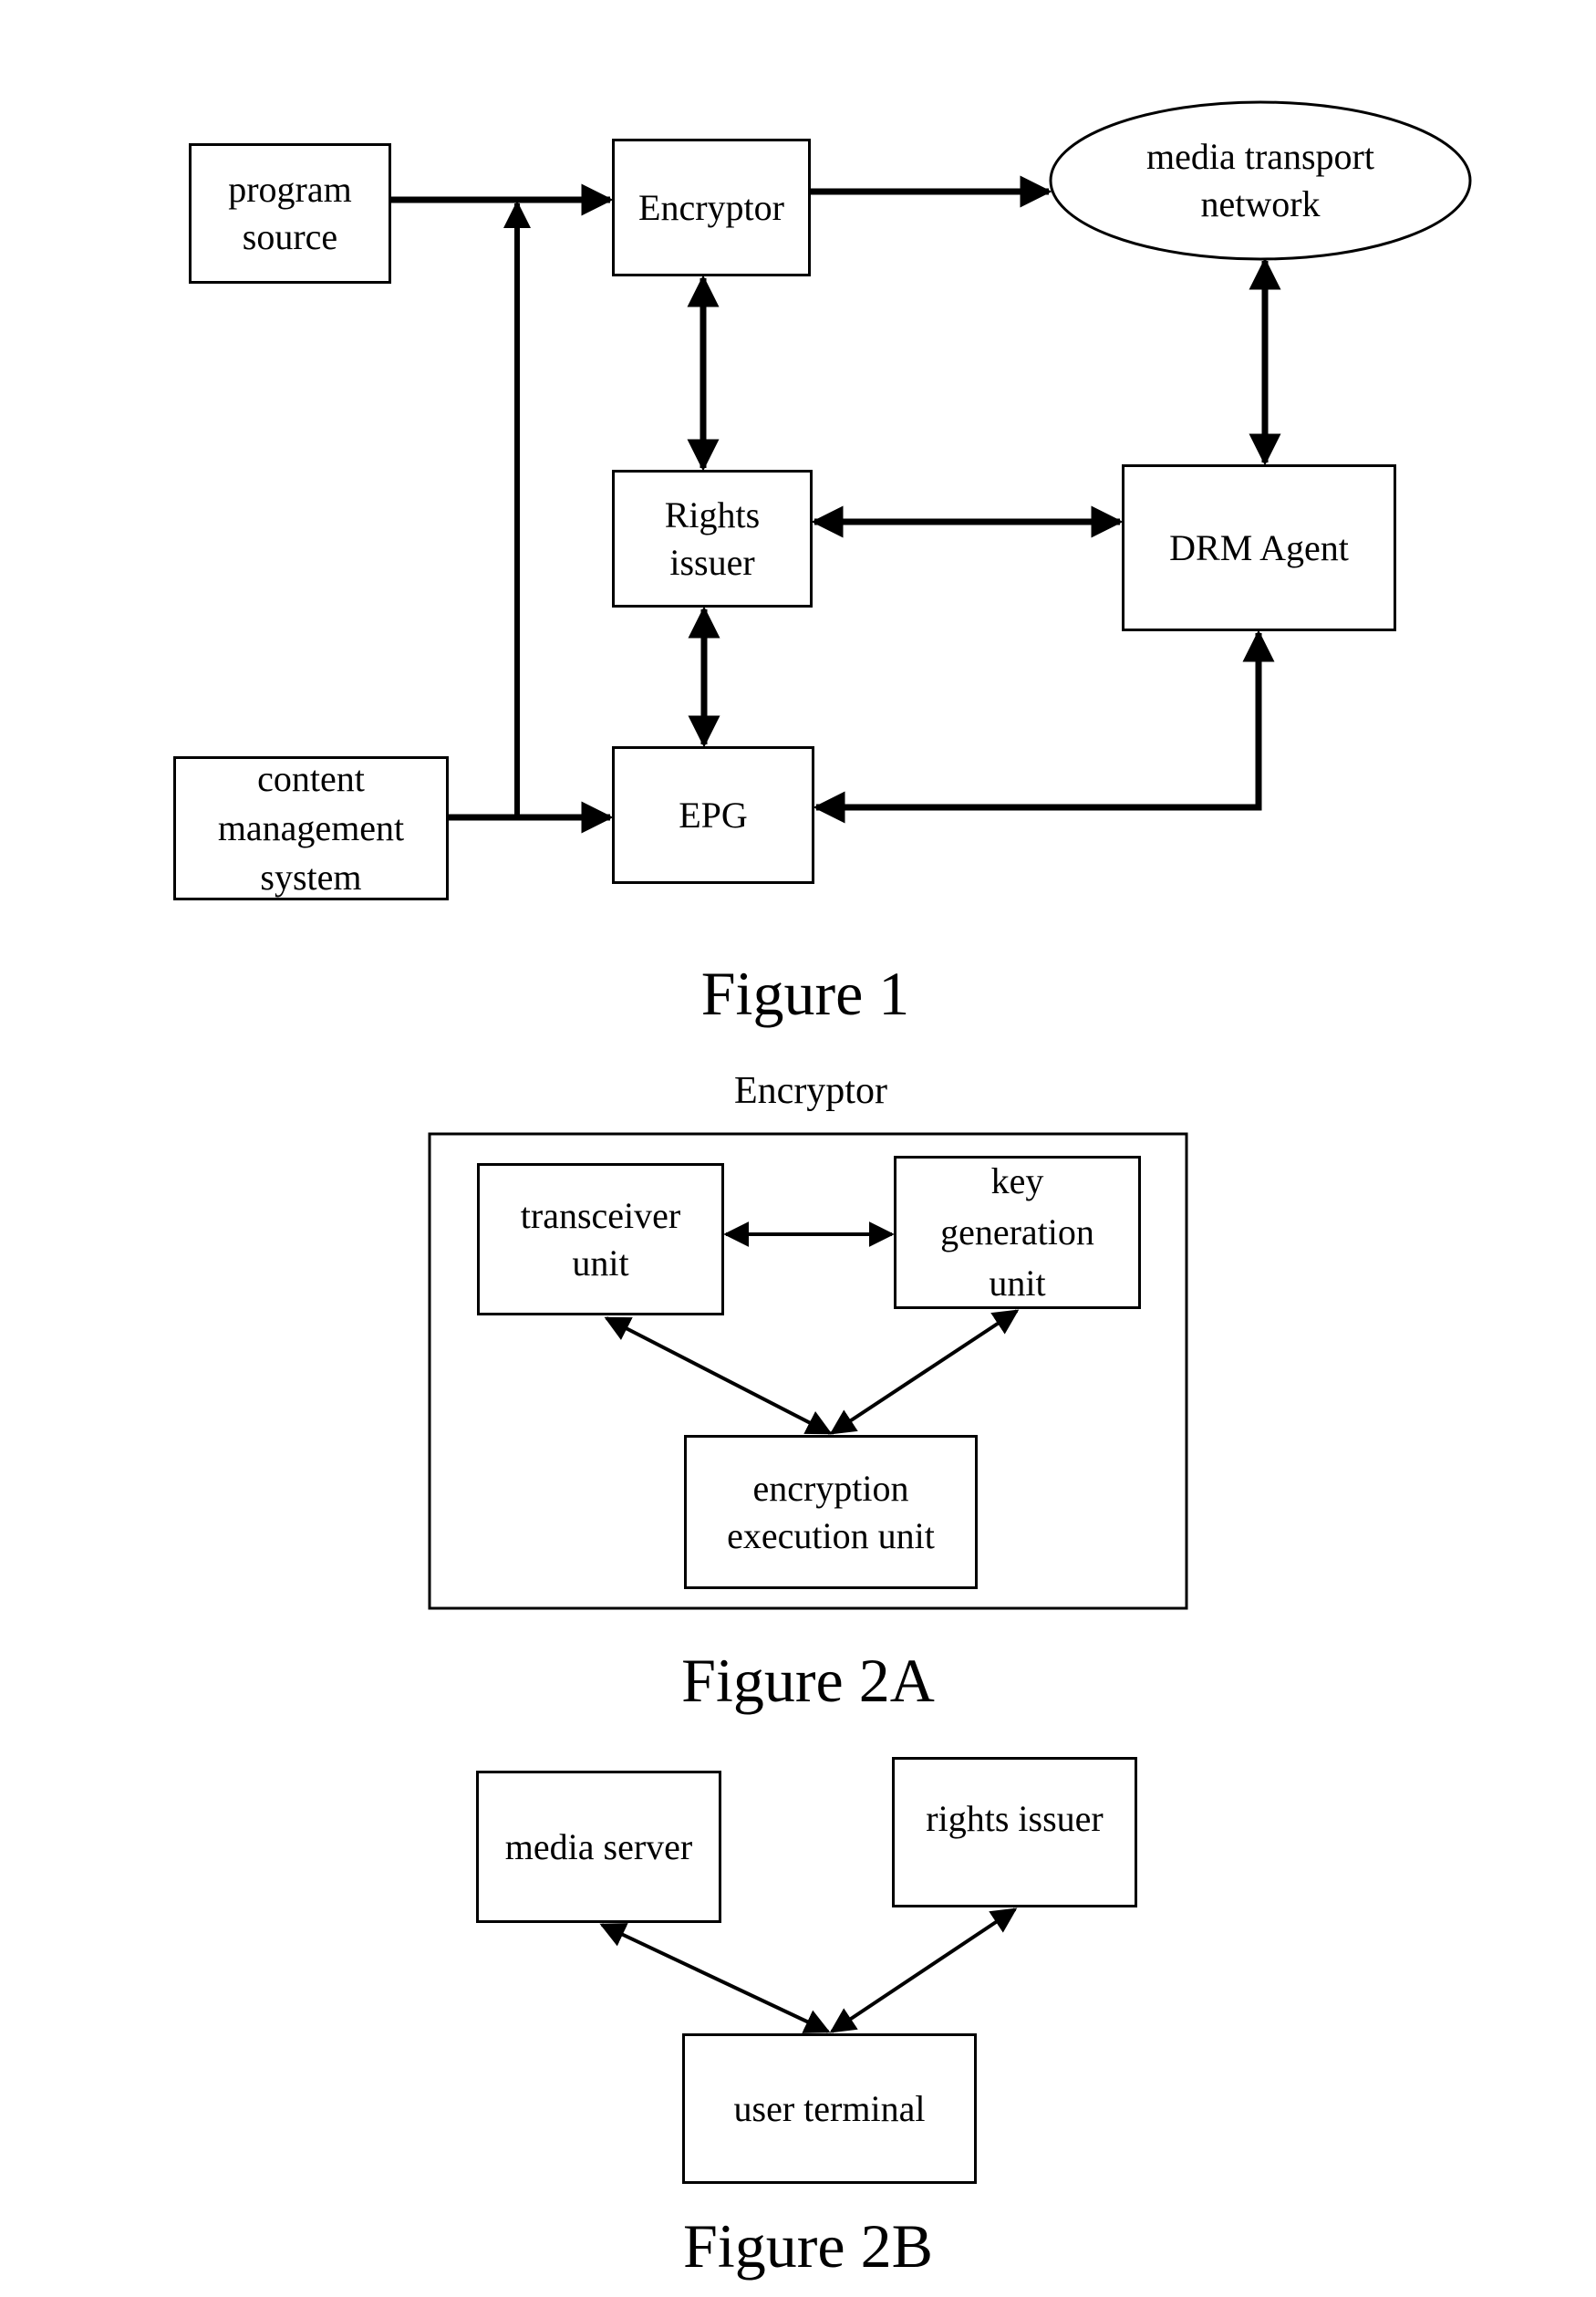 The width and height of the screenshot is (1596, 2297). What do you see at coordinates (1015, 1818) in the screenshot?
I see `node-label: rights issuer` at bounding box center [1015, 1818].